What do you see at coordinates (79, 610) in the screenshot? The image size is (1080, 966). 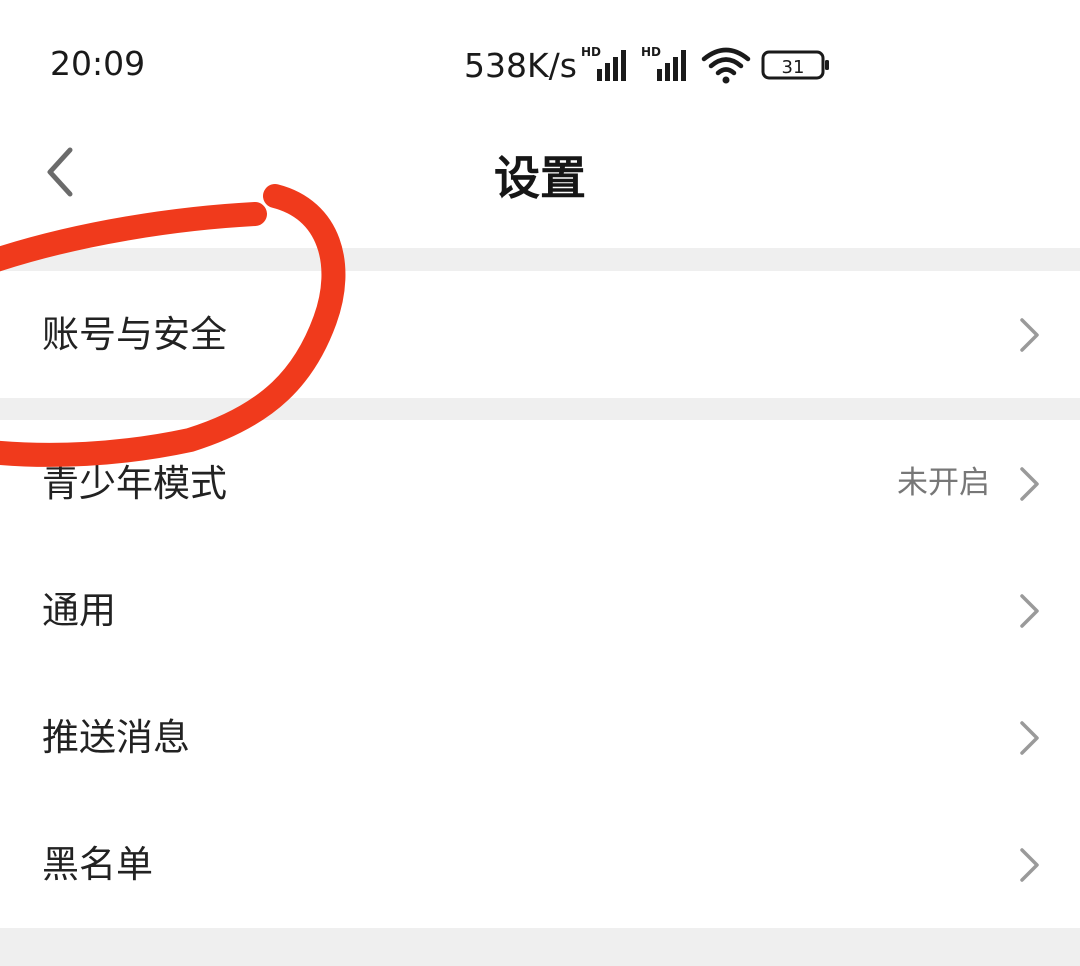 I see `settings-item-label: 通用` at bounding box center [79, 610].